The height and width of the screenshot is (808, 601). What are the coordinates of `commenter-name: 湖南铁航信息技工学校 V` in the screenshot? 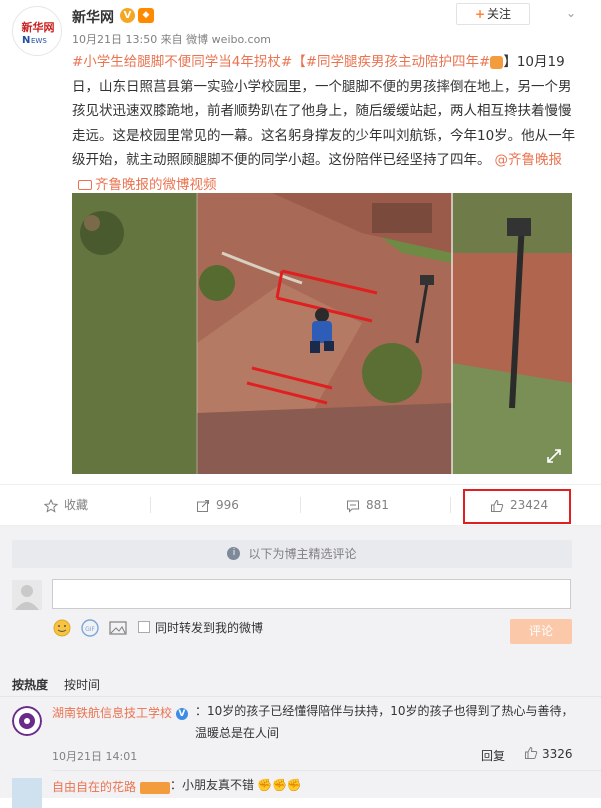 It's located at (120, 712).